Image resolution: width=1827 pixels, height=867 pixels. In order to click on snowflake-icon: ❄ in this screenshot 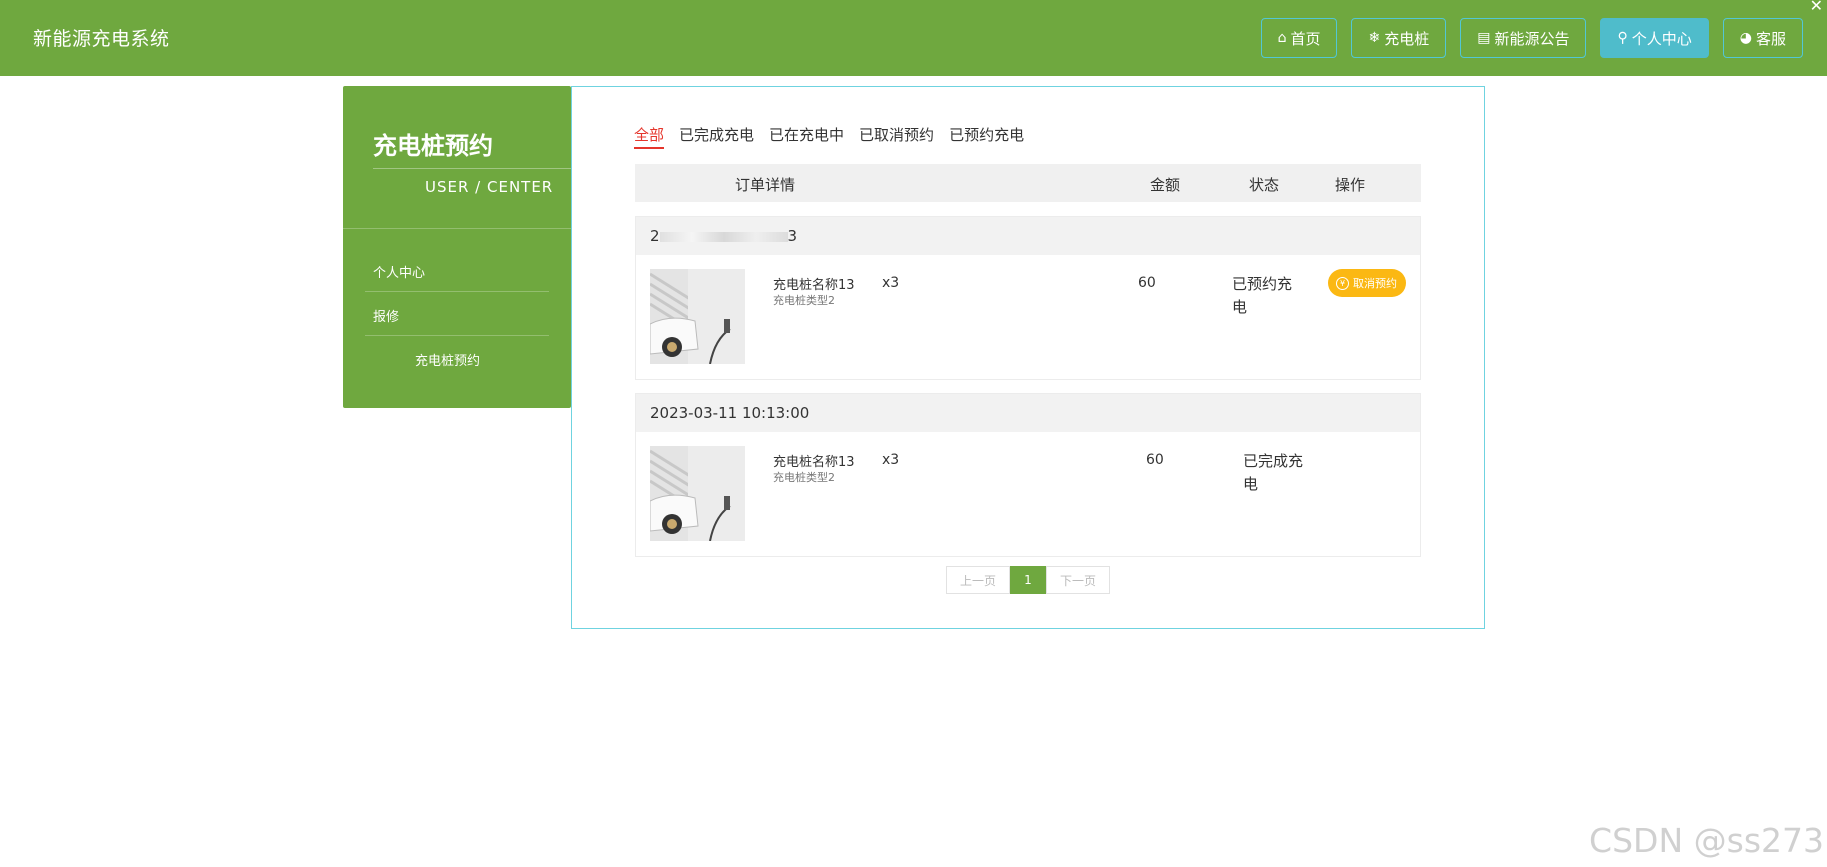, I will do `click(1374, 38)`.